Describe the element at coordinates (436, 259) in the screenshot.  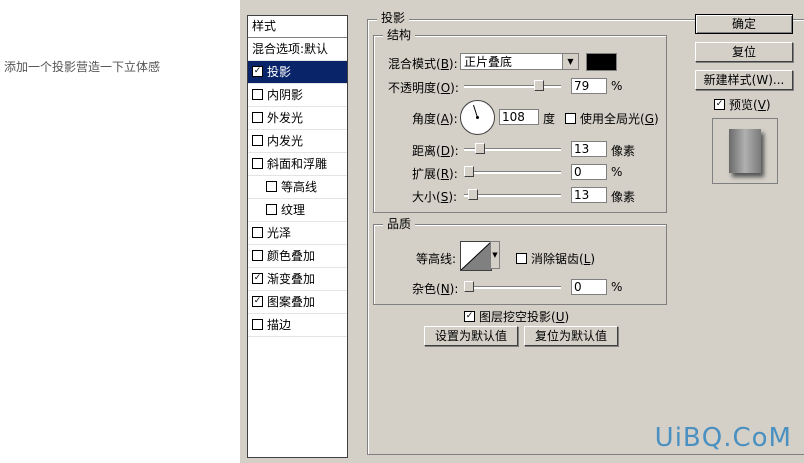
I see `contour-label: 等高线:` at that location.